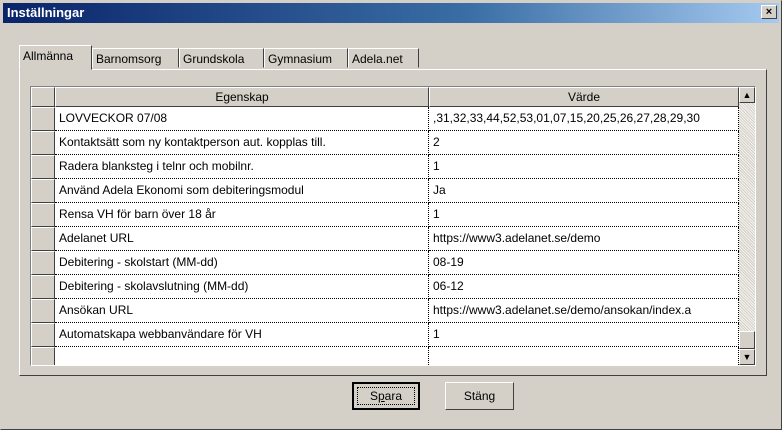 Image resolution: width=782 pixels, height=430 pixels. Describe the element at coordinates (242, 167) in the screenshot. I see `property-cell: Radera blanksteg i telnr och mobilnr.` at that location.